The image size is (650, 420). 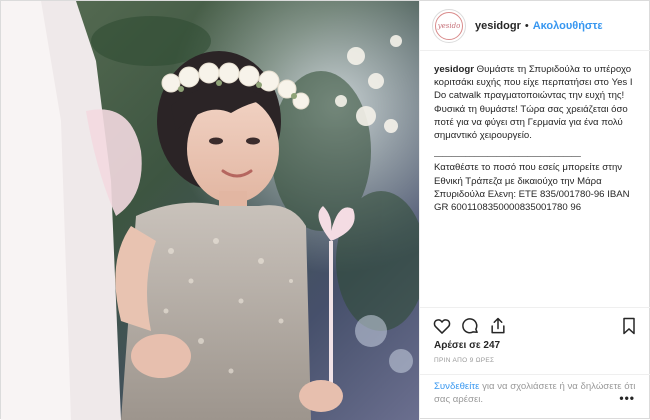 I want to click on comment-icon, so click(x=470, y=326).